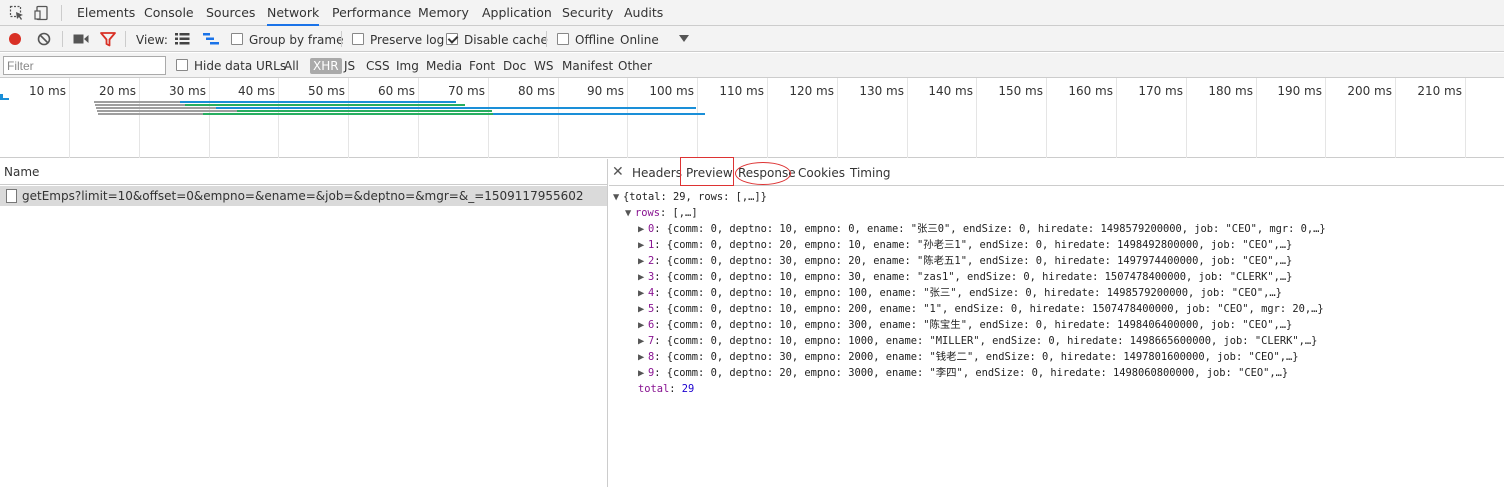 The width and height of the screenshot is (1504, 487). Describe the element at coordinates (587, 13) in the screenshot. I see `tab-security: Security` at that location.